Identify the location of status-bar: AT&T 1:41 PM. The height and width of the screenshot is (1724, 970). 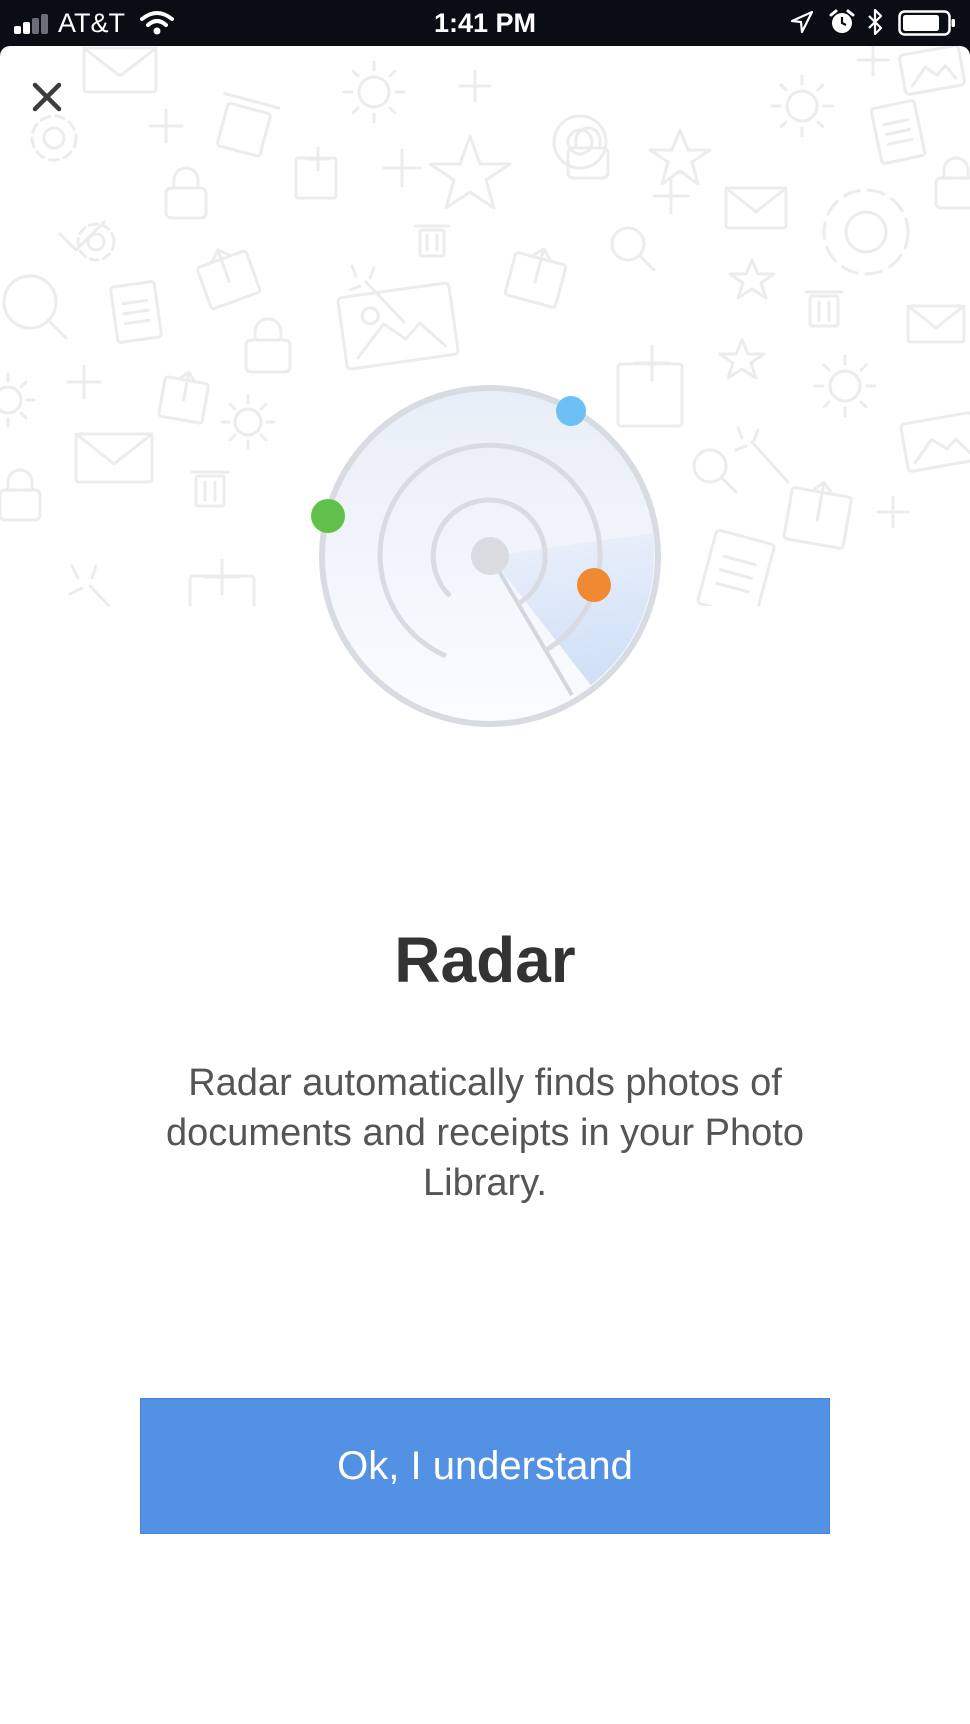
(485, 23).